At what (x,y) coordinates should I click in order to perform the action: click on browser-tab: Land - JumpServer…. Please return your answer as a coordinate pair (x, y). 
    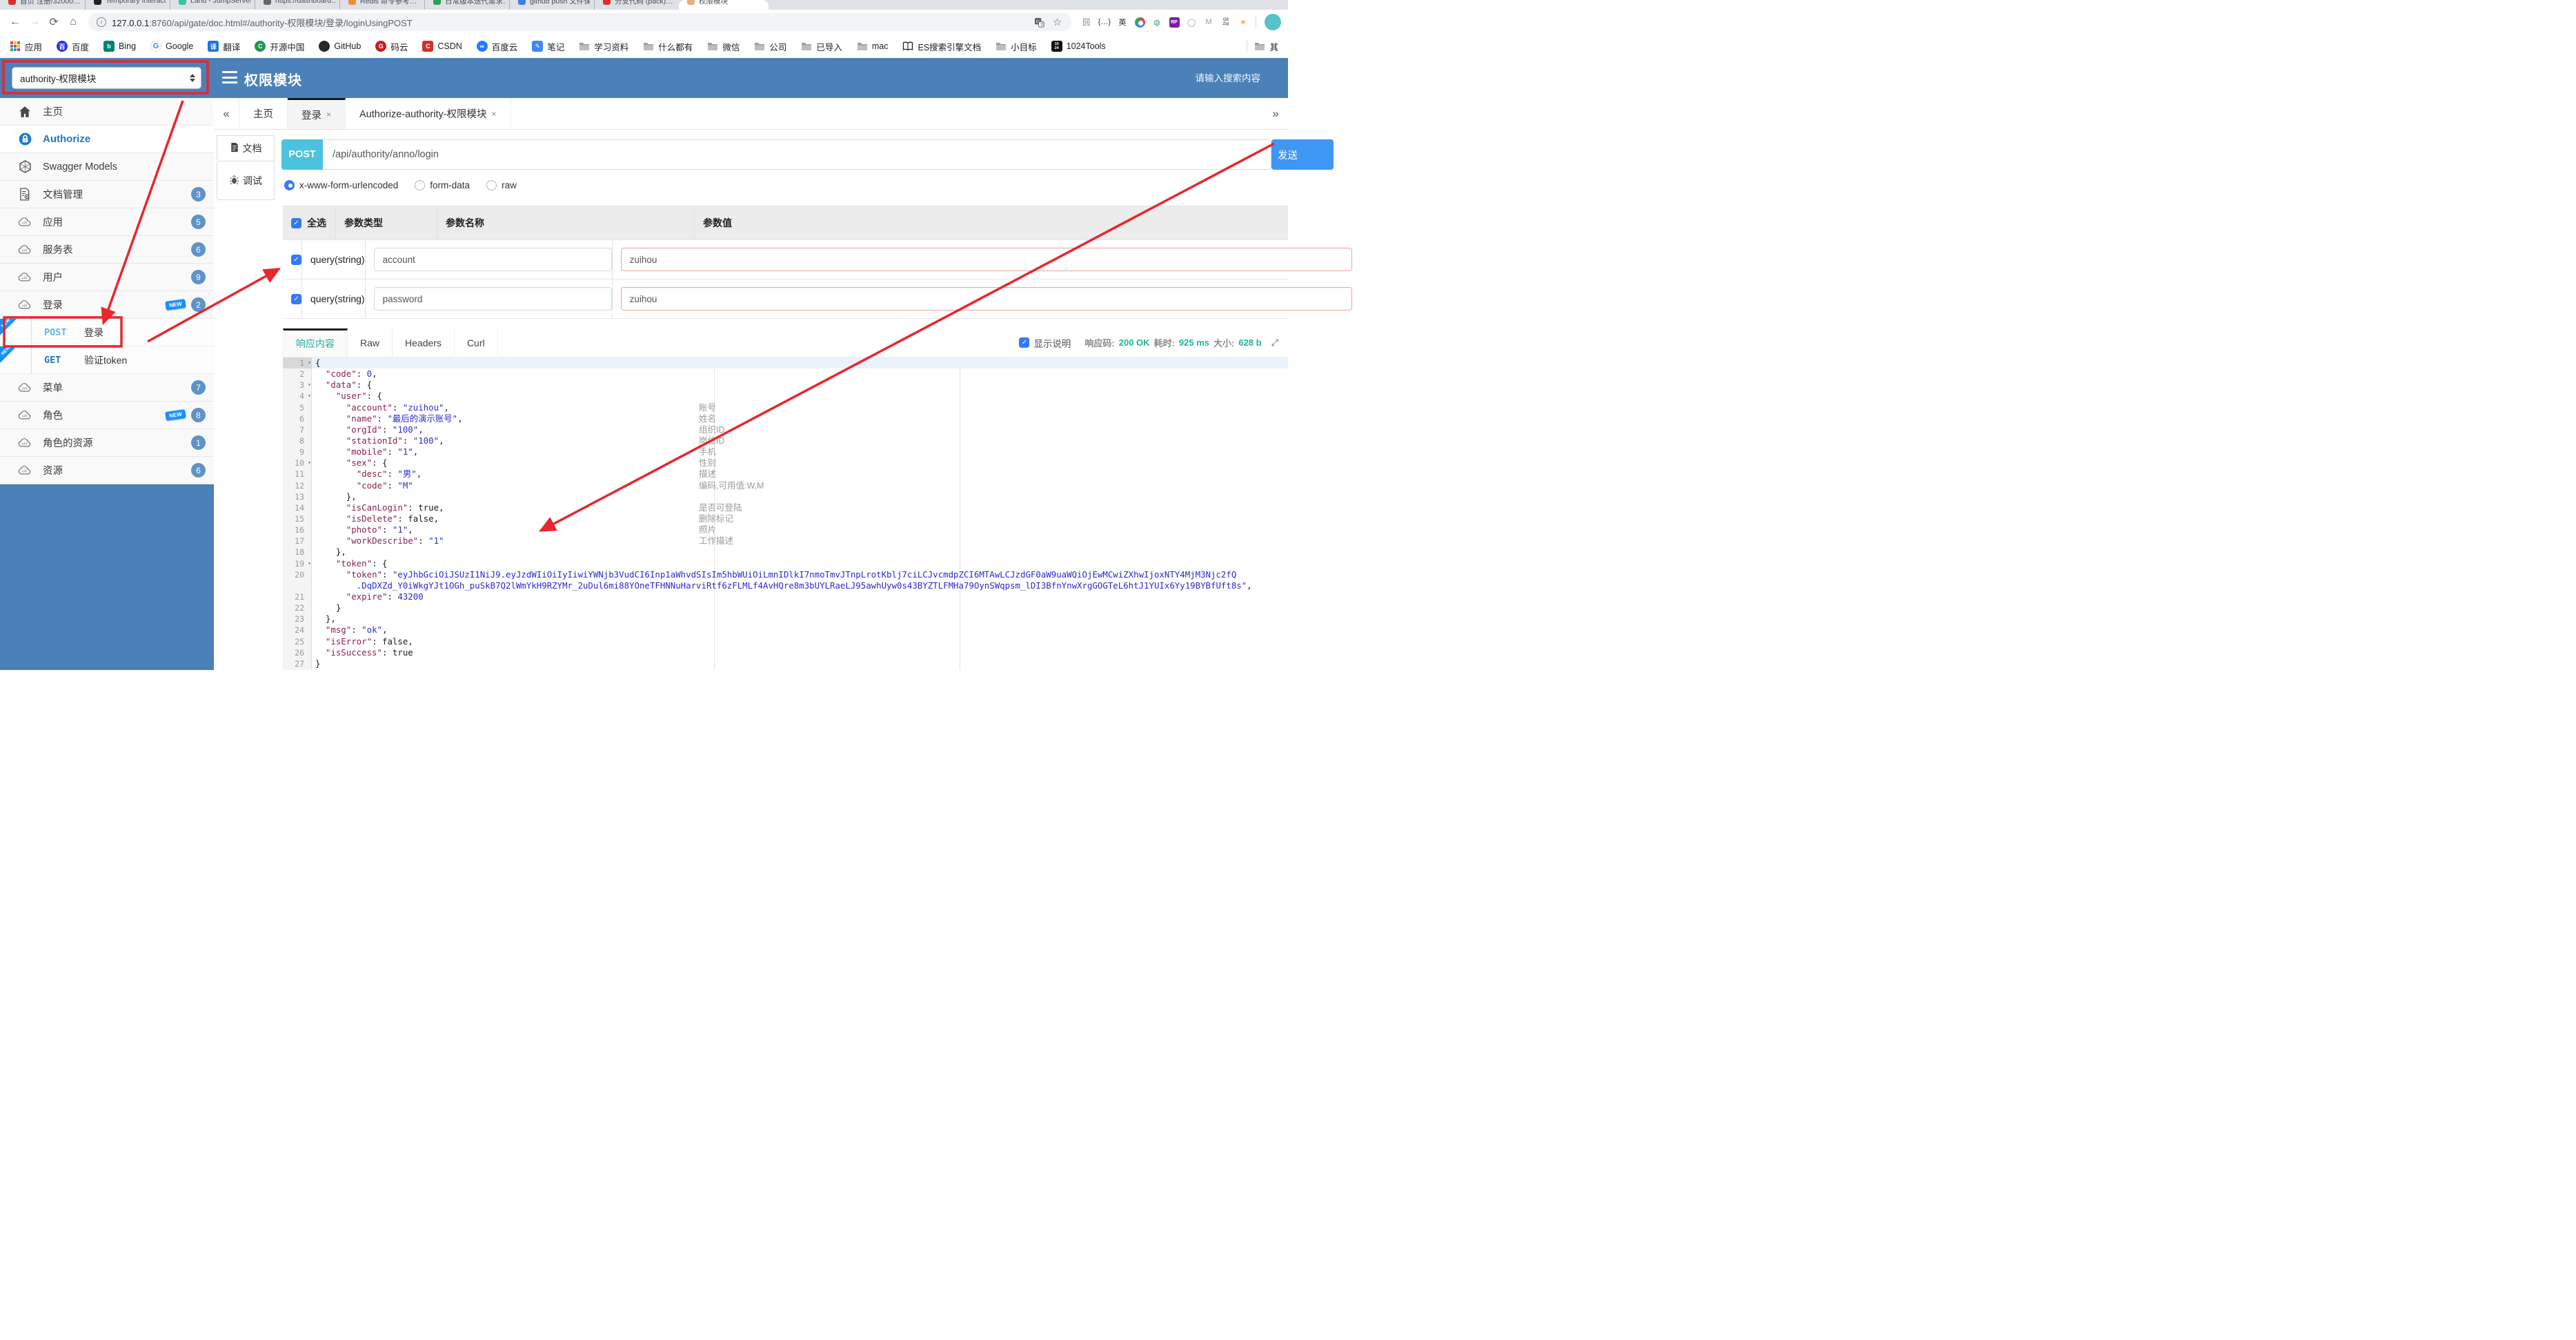
    Looking at the image, I should click on (212, 5).